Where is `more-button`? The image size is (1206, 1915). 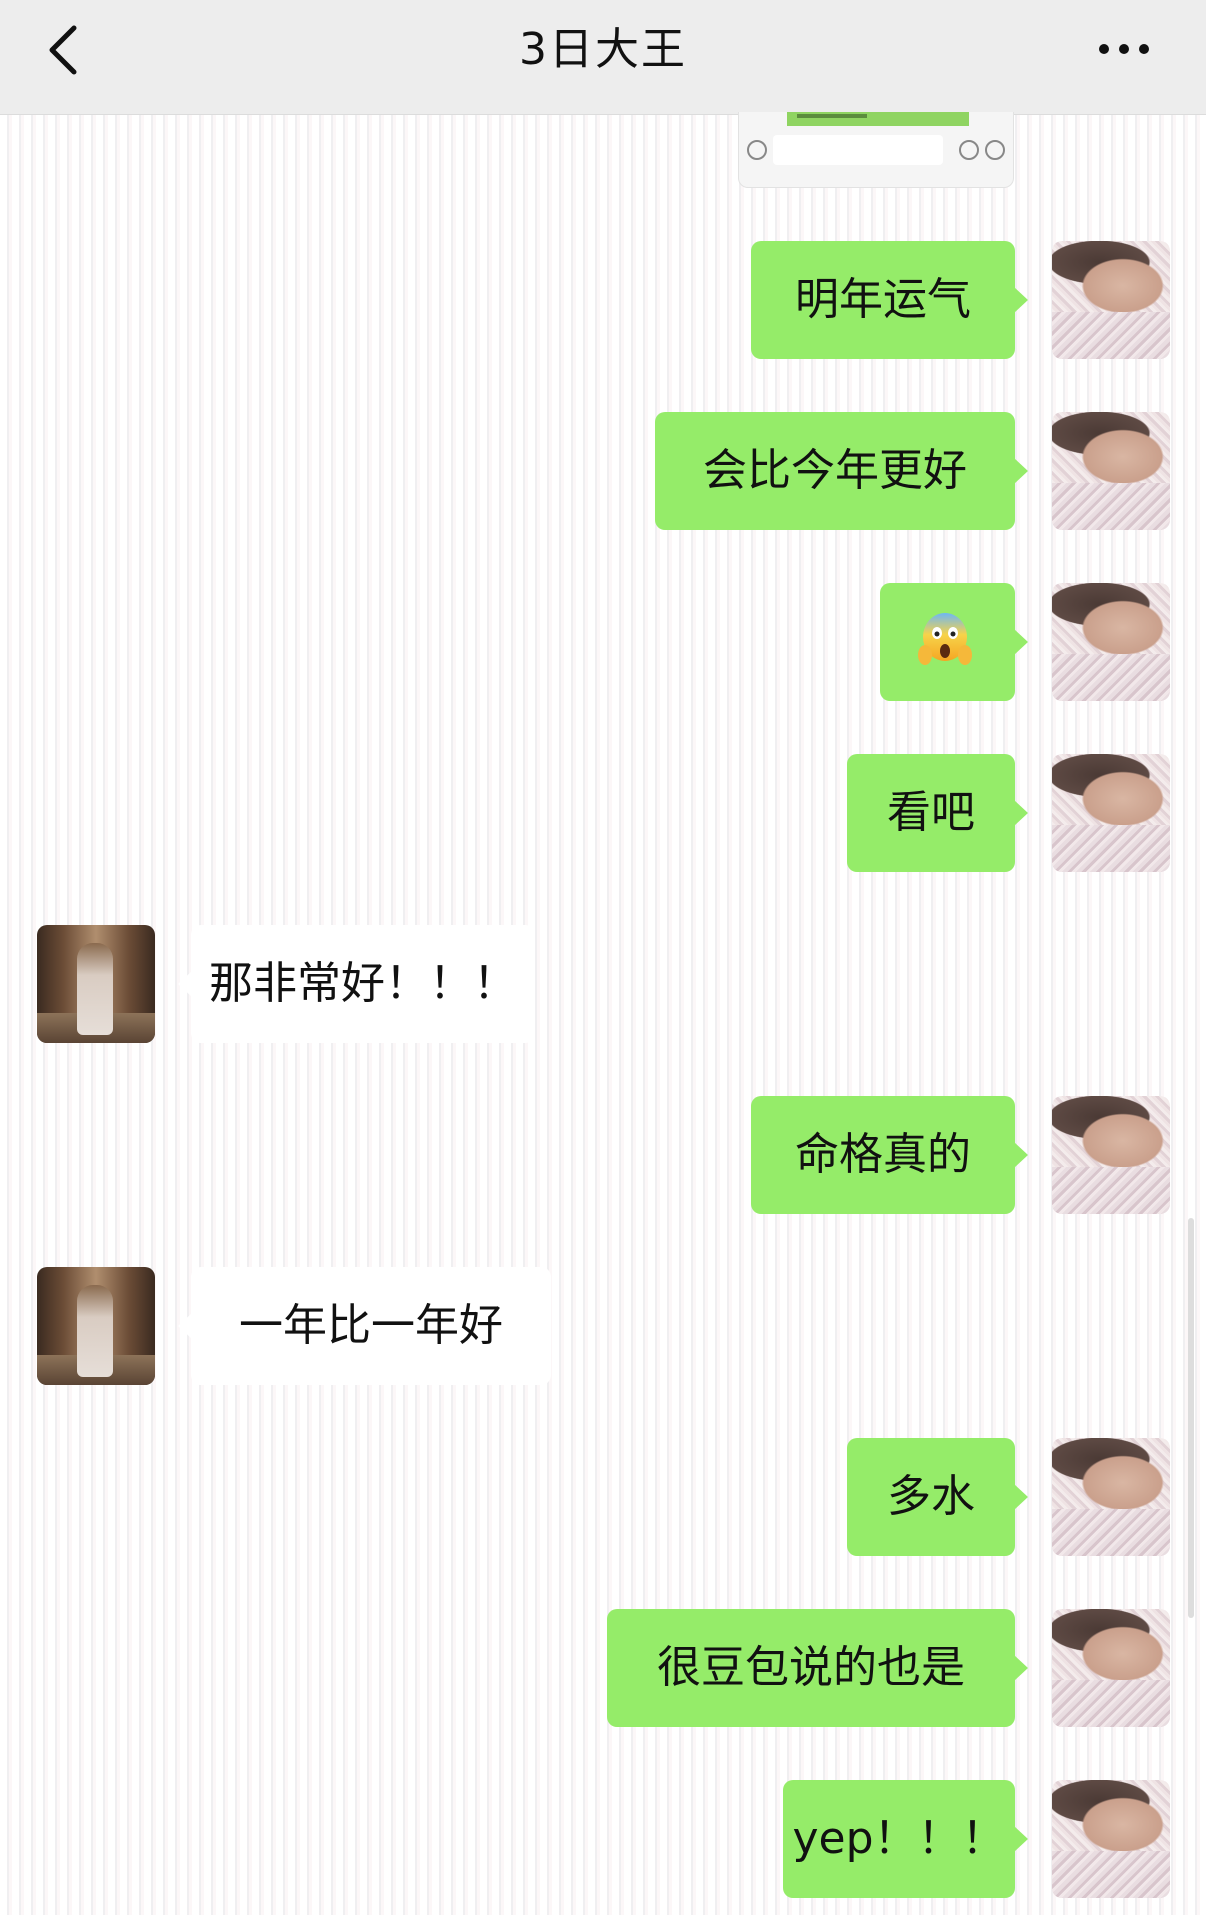
more-button is located at coordinates (1126, 49).